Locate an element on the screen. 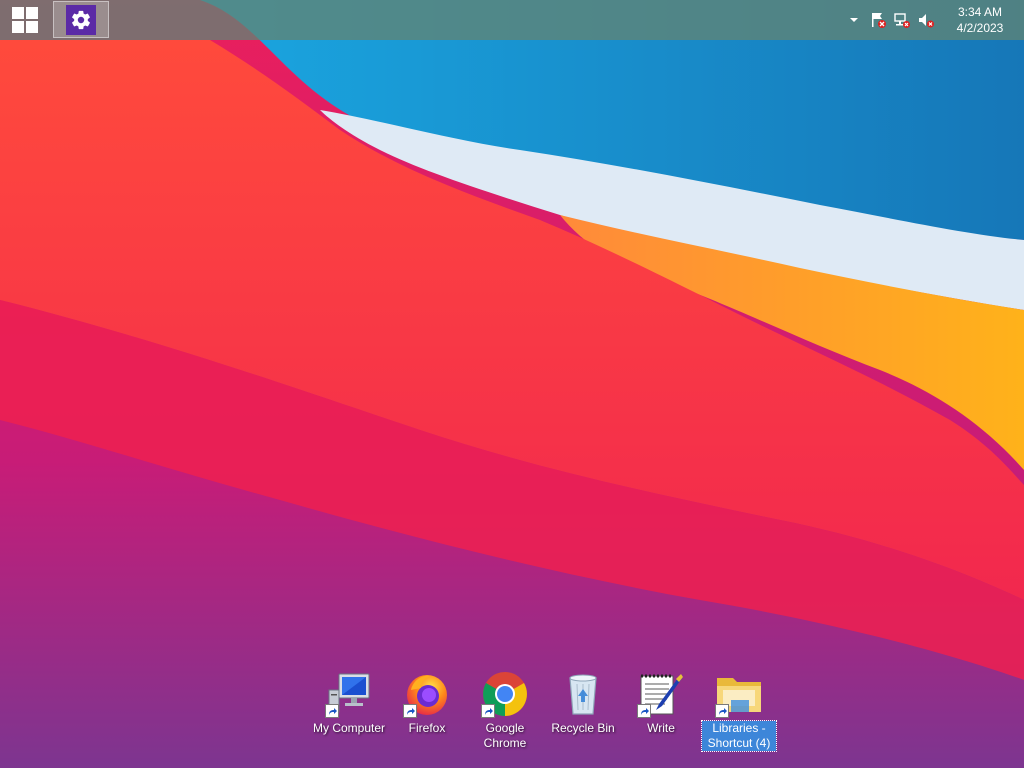 The width and height of the screenshot is (1024, 768). start-button is located at coordinates (25, 20).